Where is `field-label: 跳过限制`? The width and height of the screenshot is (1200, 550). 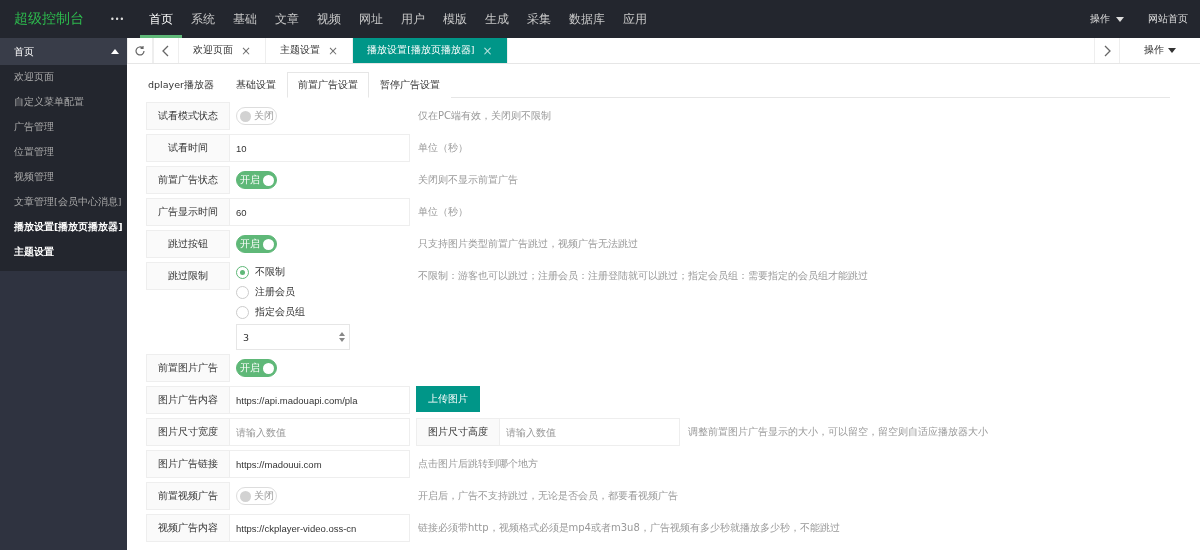
field-label: 跳过限制 is located at coordinates (188, 276).